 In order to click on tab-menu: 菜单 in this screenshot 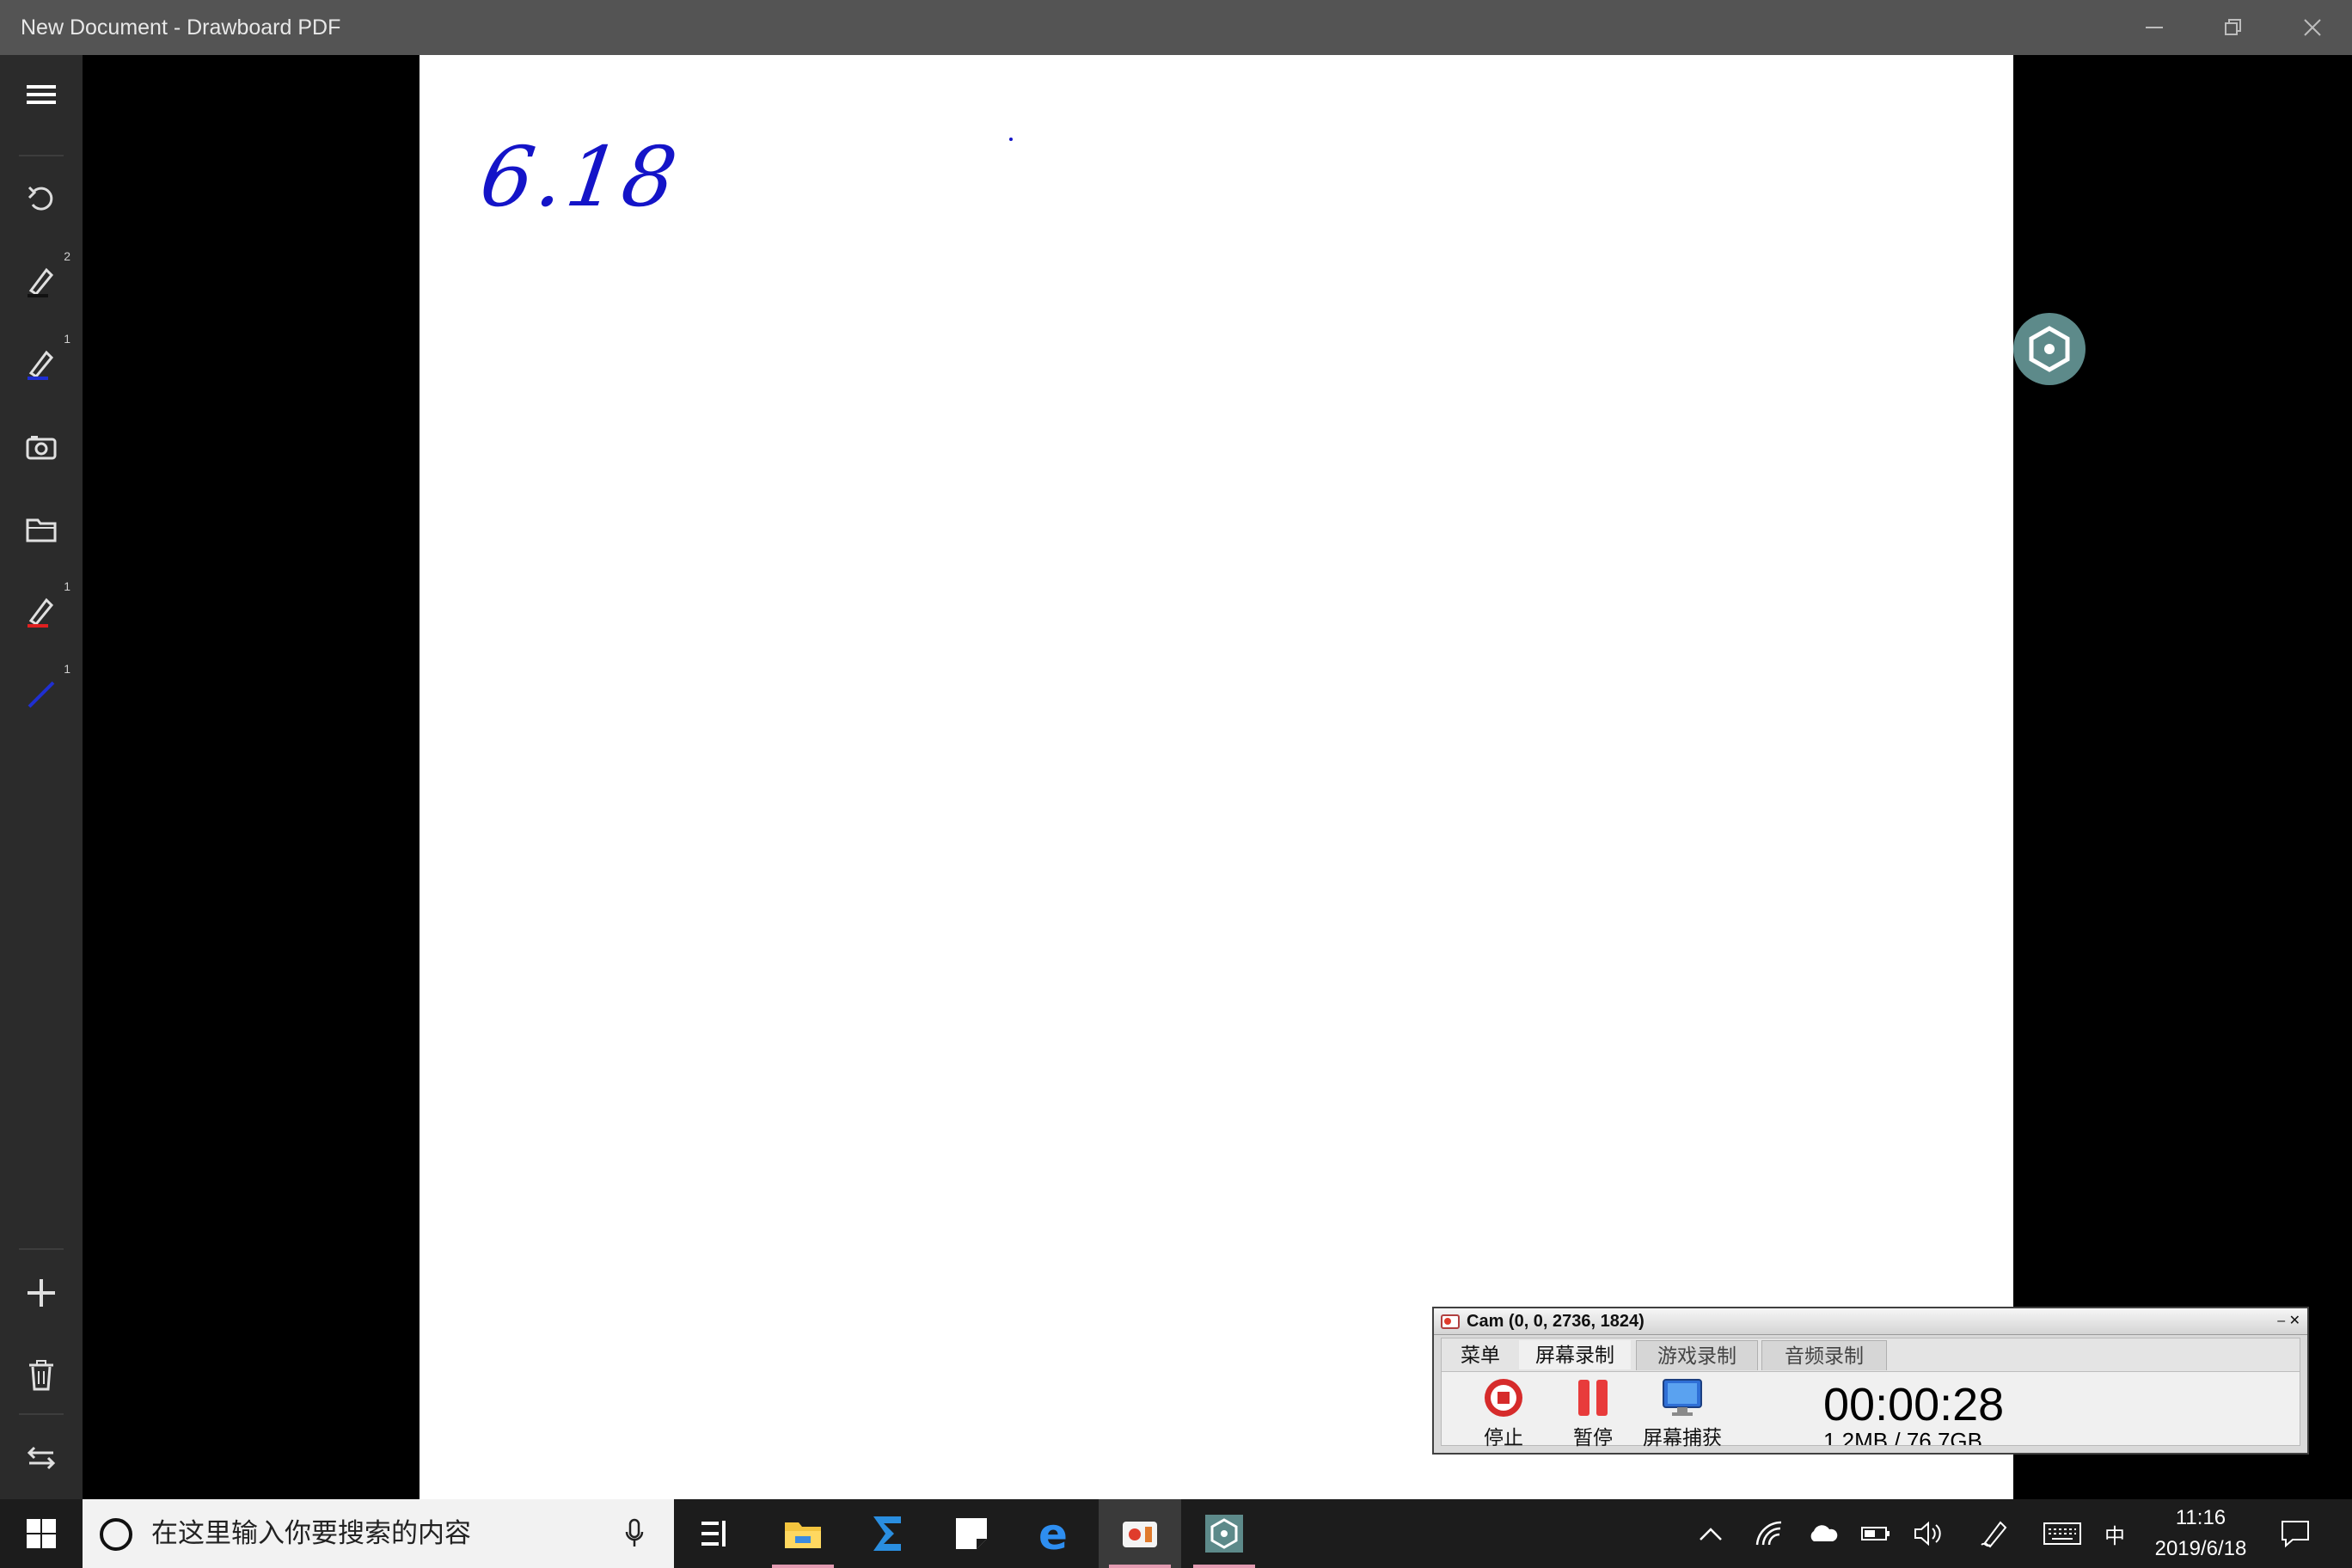, I will do `click(1480, 1354)`.